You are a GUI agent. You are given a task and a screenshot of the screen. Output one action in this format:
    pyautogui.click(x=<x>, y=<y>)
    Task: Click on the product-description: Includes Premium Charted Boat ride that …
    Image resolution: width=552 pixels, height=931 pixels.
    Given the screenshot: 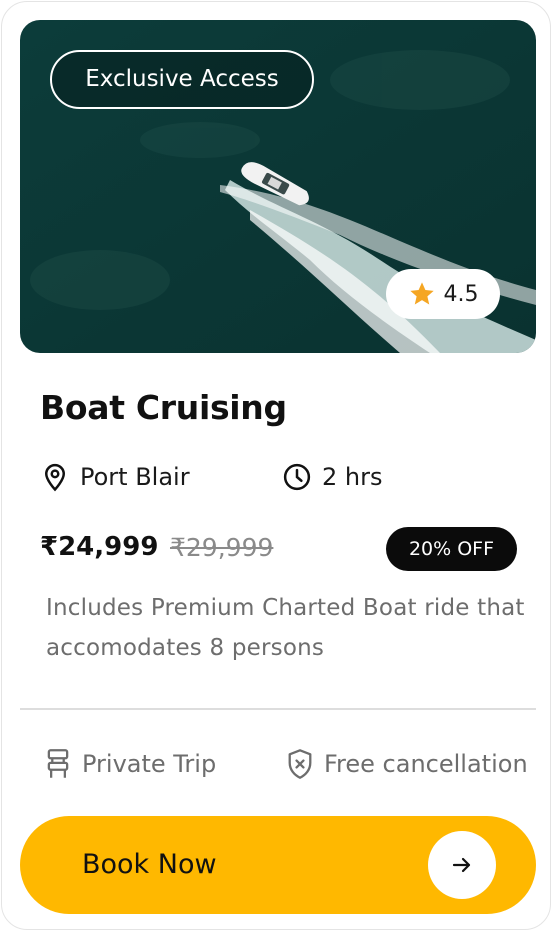 What is the action you would take?
    pyautogui.click(x=285, y=628)
    